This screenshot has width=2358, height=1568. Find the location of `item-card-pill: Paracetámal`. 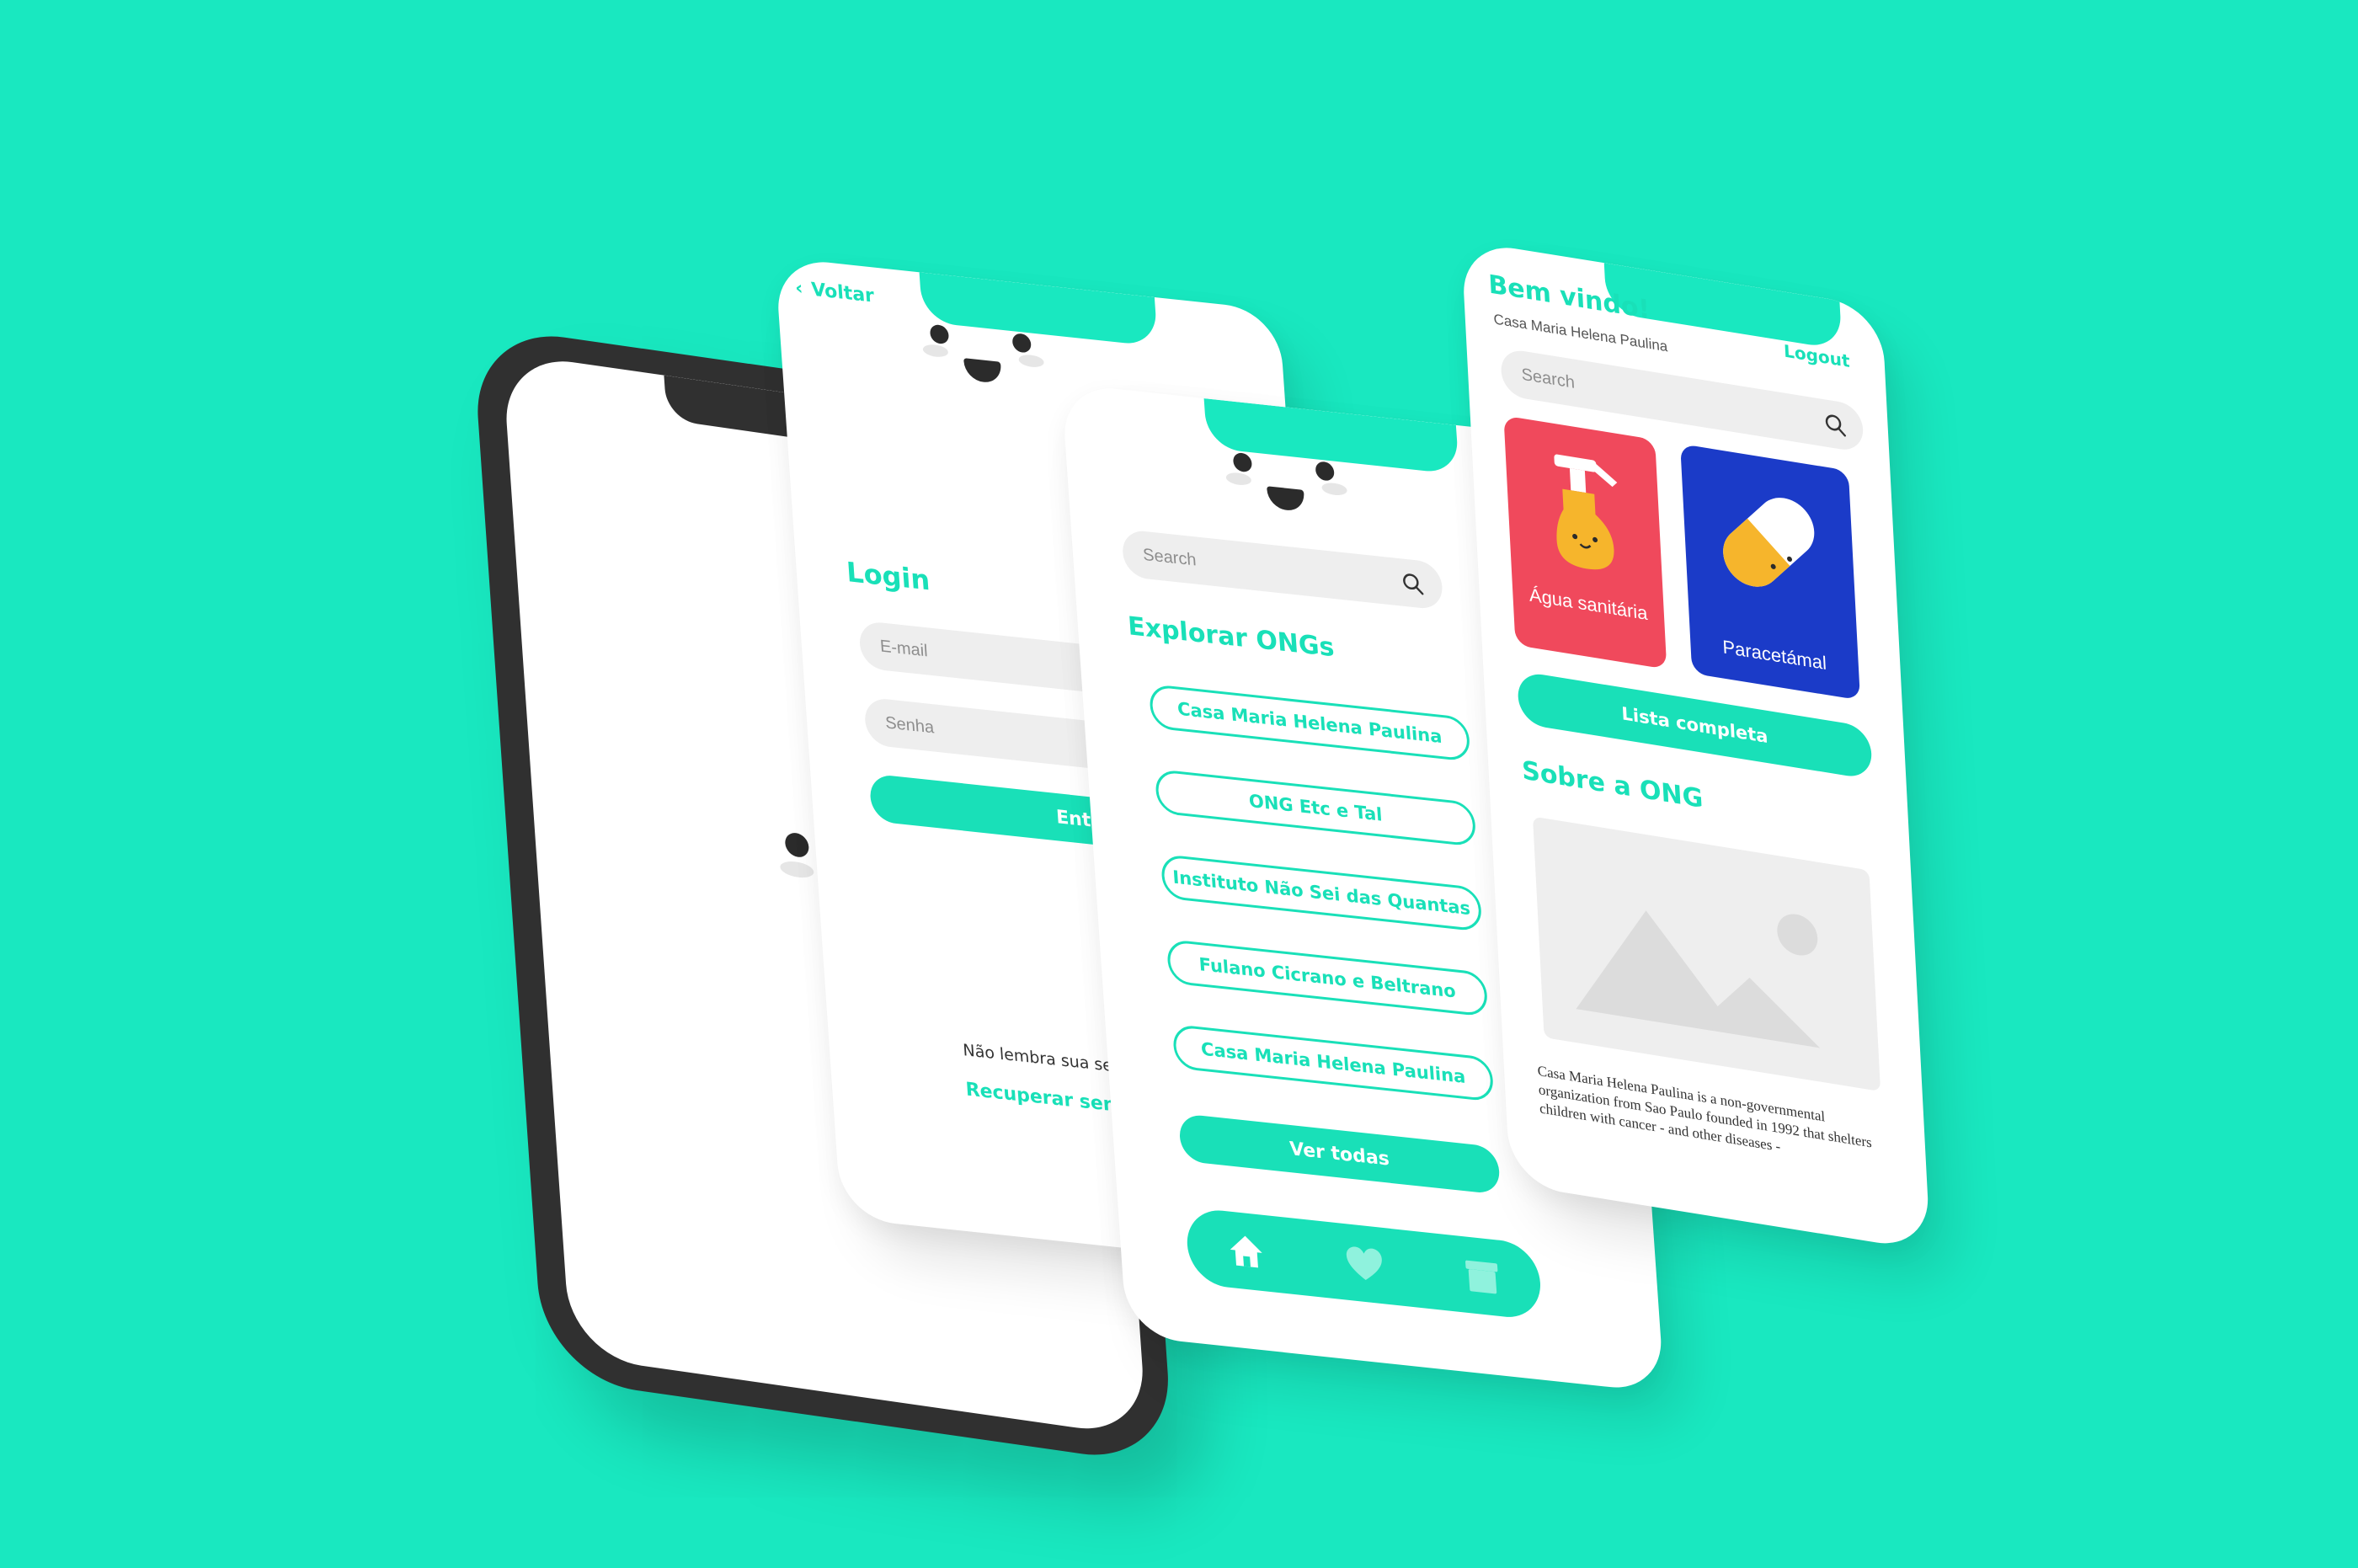

item-card-pill: Paracetámal is located at coordinates (1770, 572).